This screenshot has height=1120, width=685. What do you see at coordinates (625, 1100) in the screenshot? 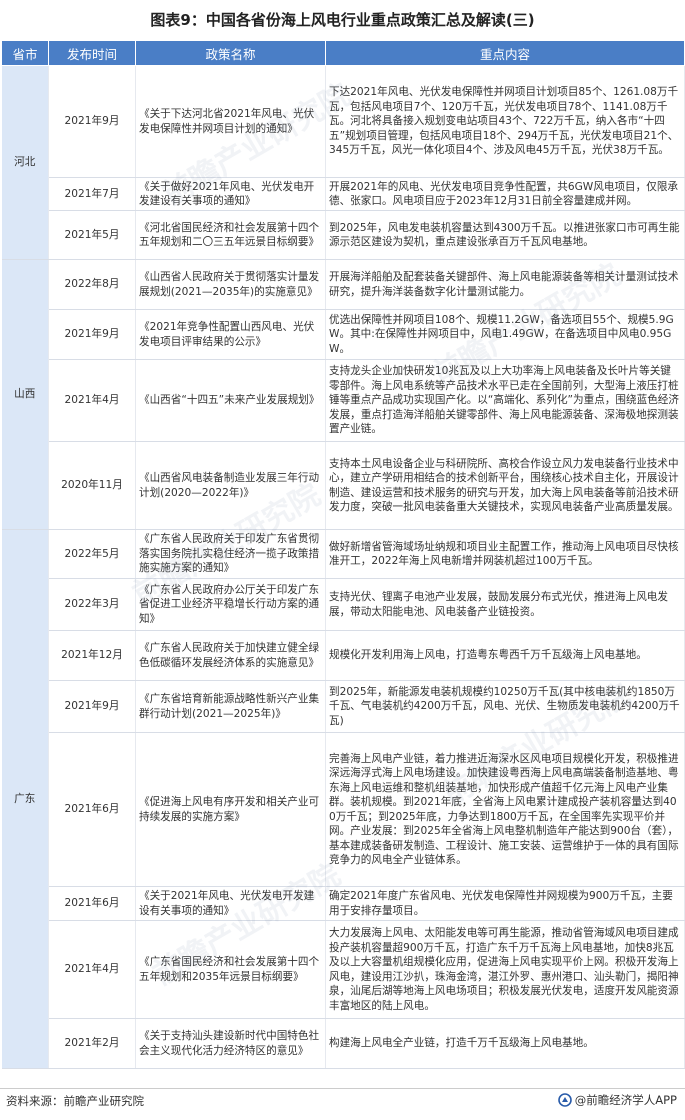
I see `brand-text: @前瞻经济学人APP` at bounding box center [625, 1100].